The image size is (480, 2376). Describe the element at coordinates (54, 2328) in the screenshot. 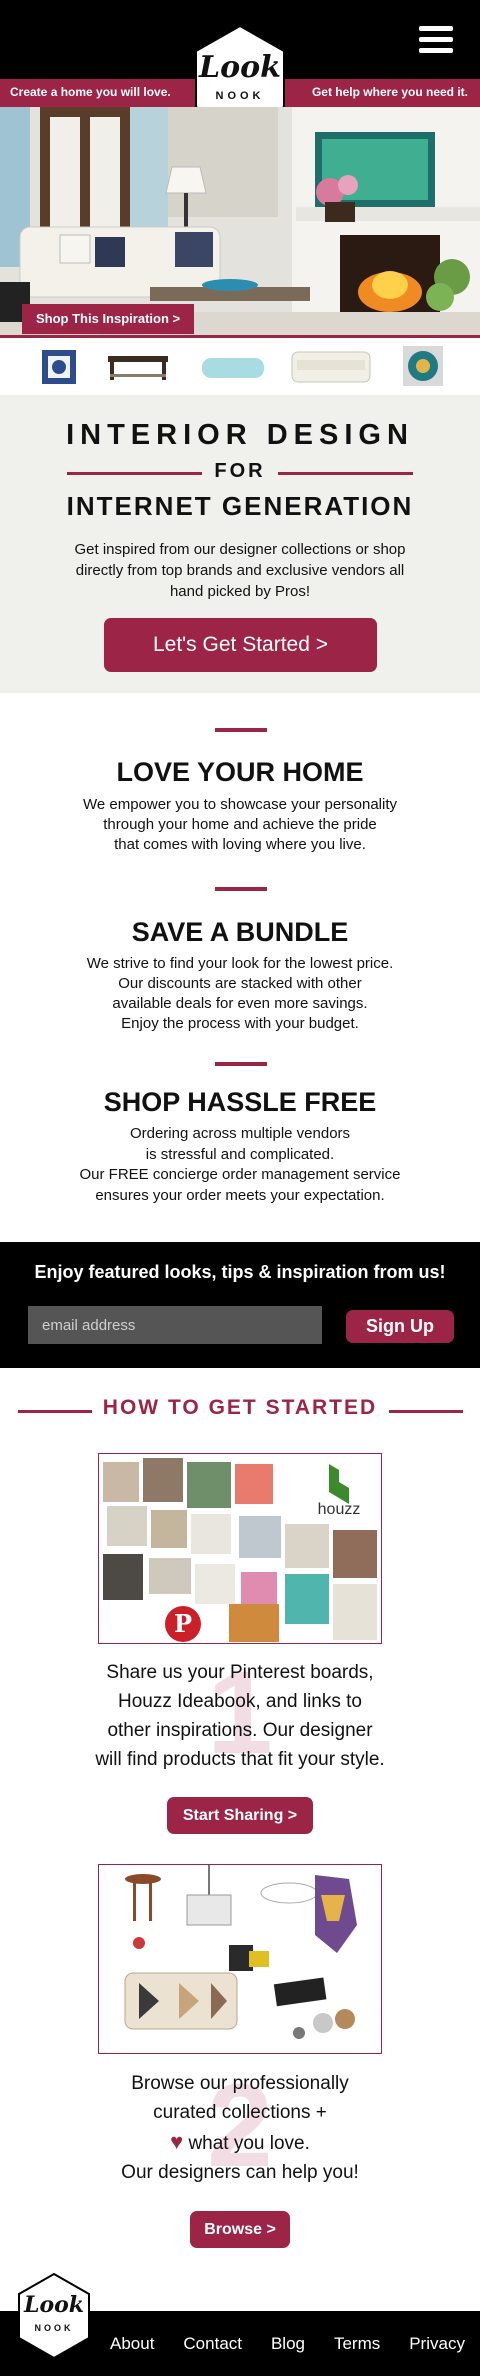

I see `footer-logo-caps: NOOK` at that location.